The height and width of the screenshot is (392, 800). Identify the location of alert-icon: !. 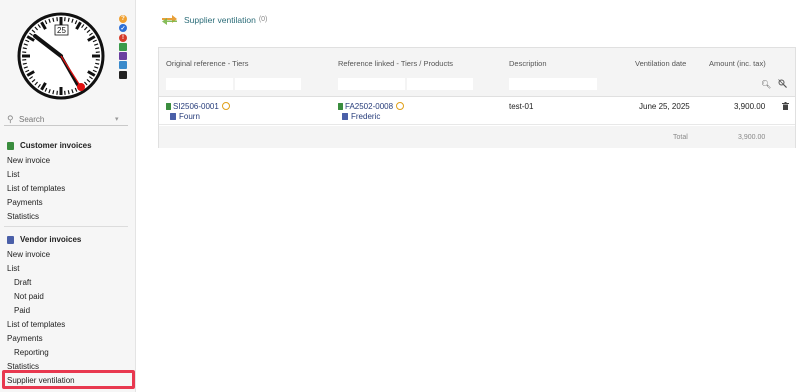
(123, 37).